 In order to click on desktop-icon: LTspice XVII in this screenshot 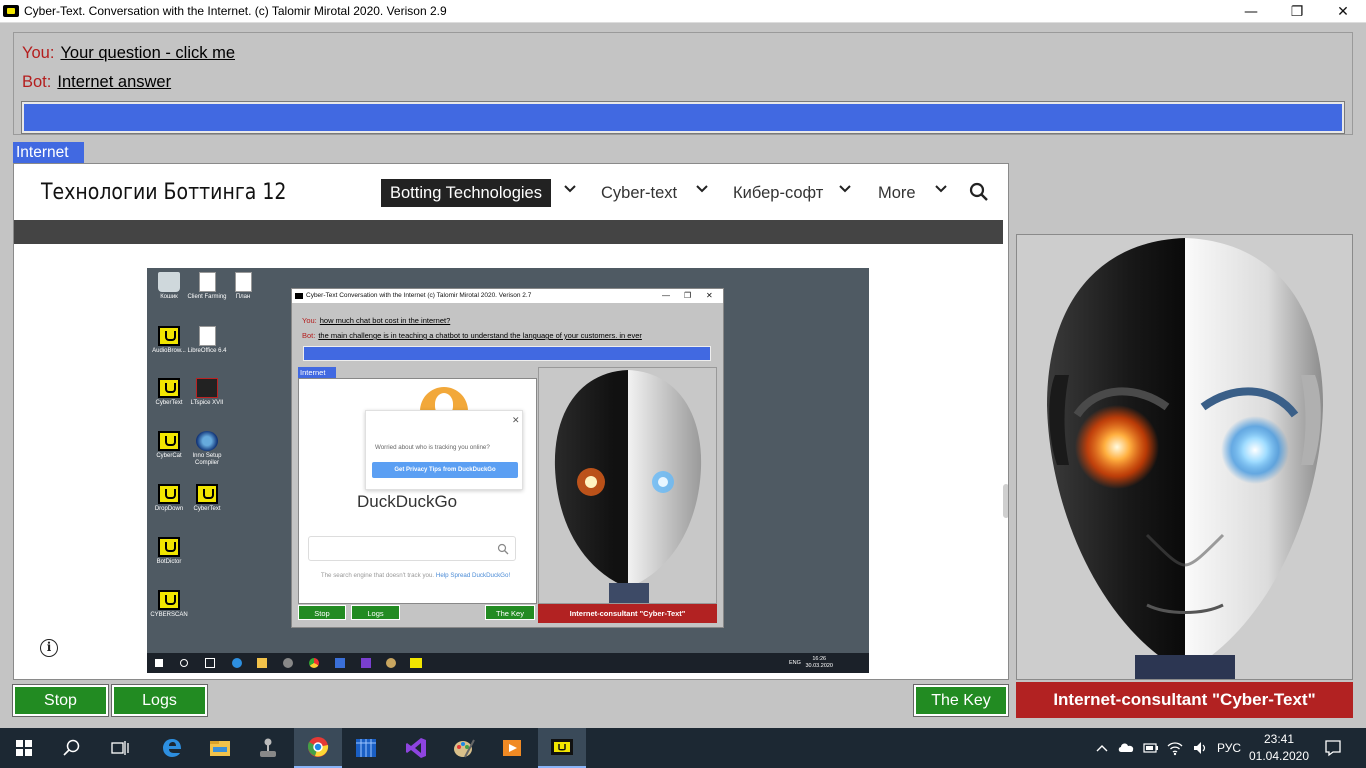, I will do `click(207, 392)`.